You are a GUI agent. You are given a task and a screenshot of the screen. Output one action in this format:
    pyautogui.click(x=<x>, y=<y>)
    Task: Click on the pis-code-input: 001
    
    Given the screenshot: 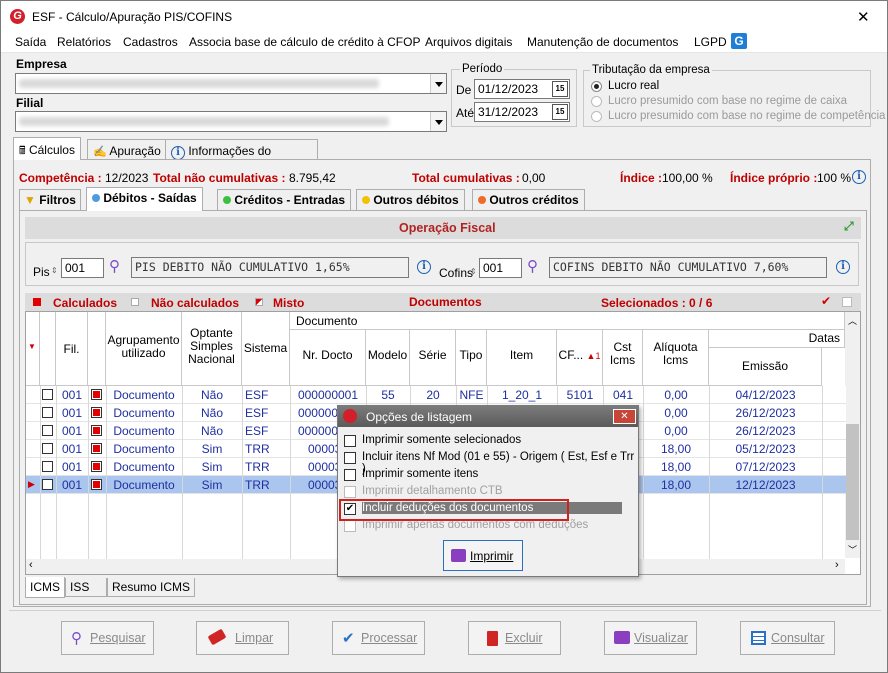 What is the action you would take?
    pyautogui.click(x=82, y=268)
    